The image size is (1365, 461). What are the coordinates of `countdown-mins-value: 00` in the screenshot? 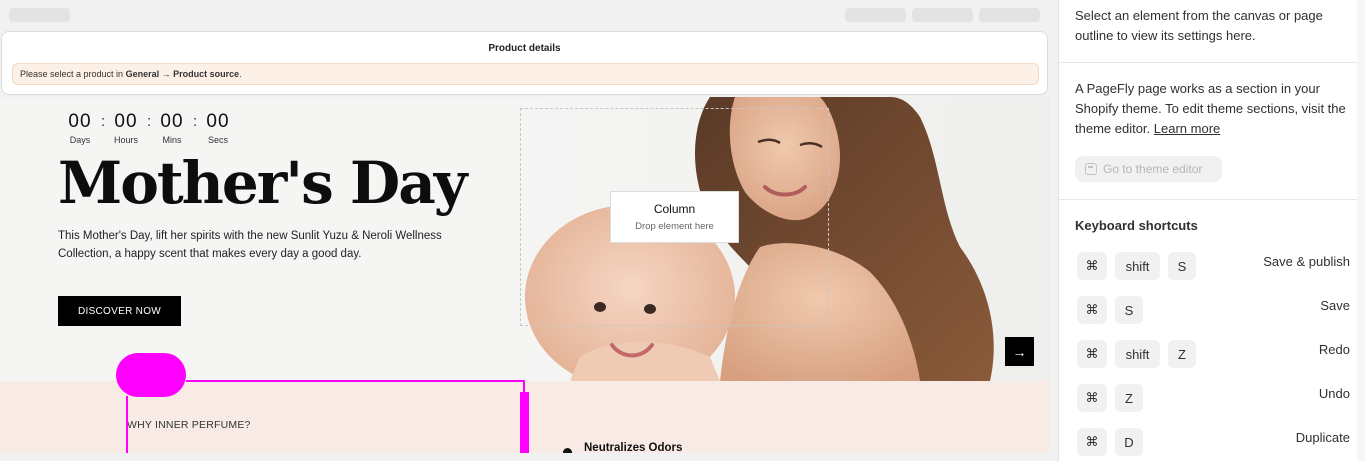 It's located at (172, 121).